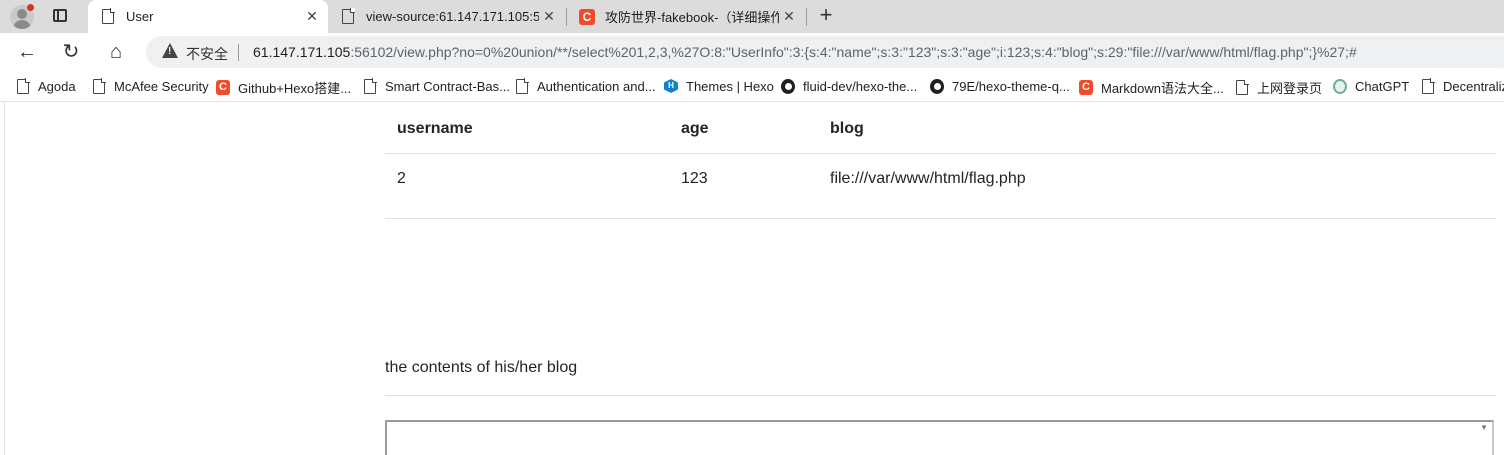 The image size is (1504, 455). What do you see at coordinates (826, 15) in the screenshot?
I see `new-tab-button: +` at bounding box center [826, 15].